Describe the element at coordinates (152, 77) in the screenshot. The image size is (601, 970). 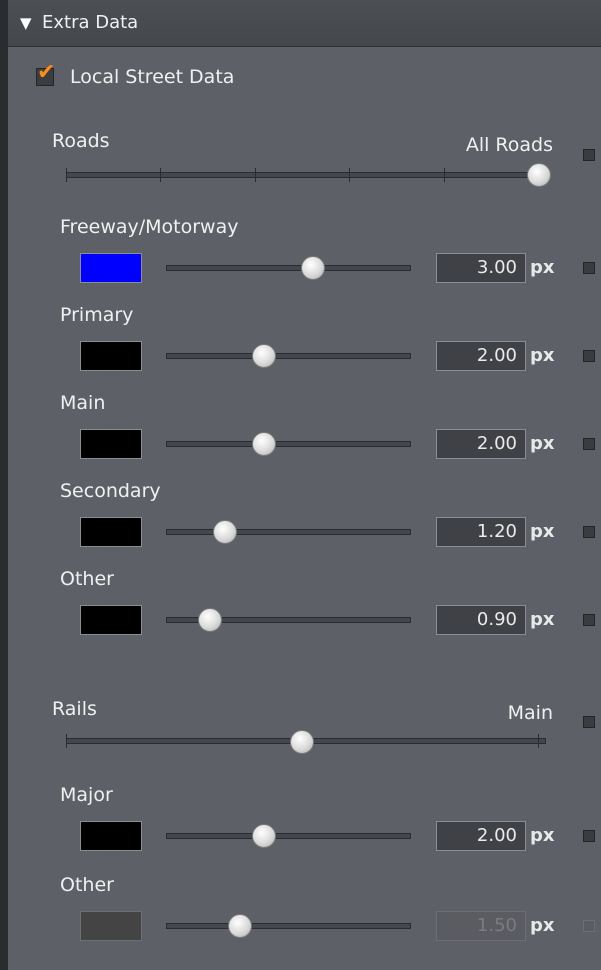
I see `local-street-label: Local Street Data` at that location.